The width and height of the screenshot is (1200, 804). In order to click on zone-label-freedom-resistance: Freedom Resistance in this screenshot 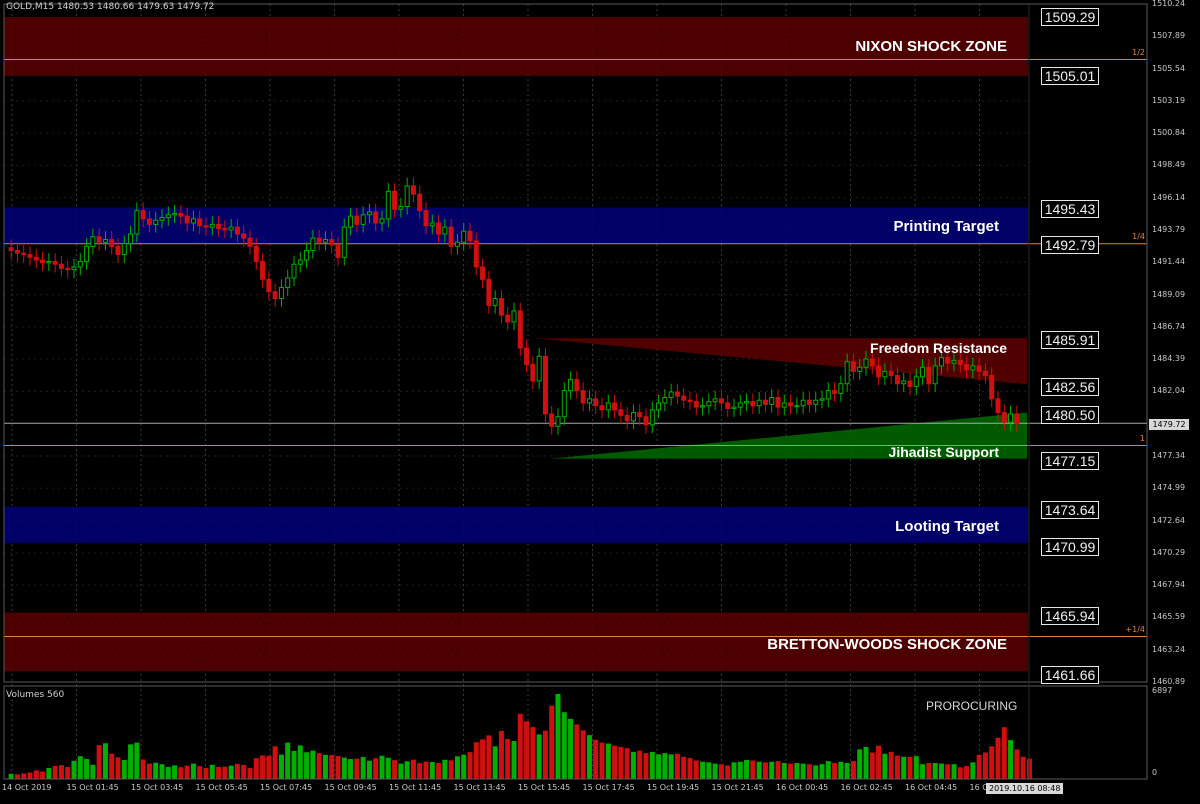, I will do `click(938, 348)`.